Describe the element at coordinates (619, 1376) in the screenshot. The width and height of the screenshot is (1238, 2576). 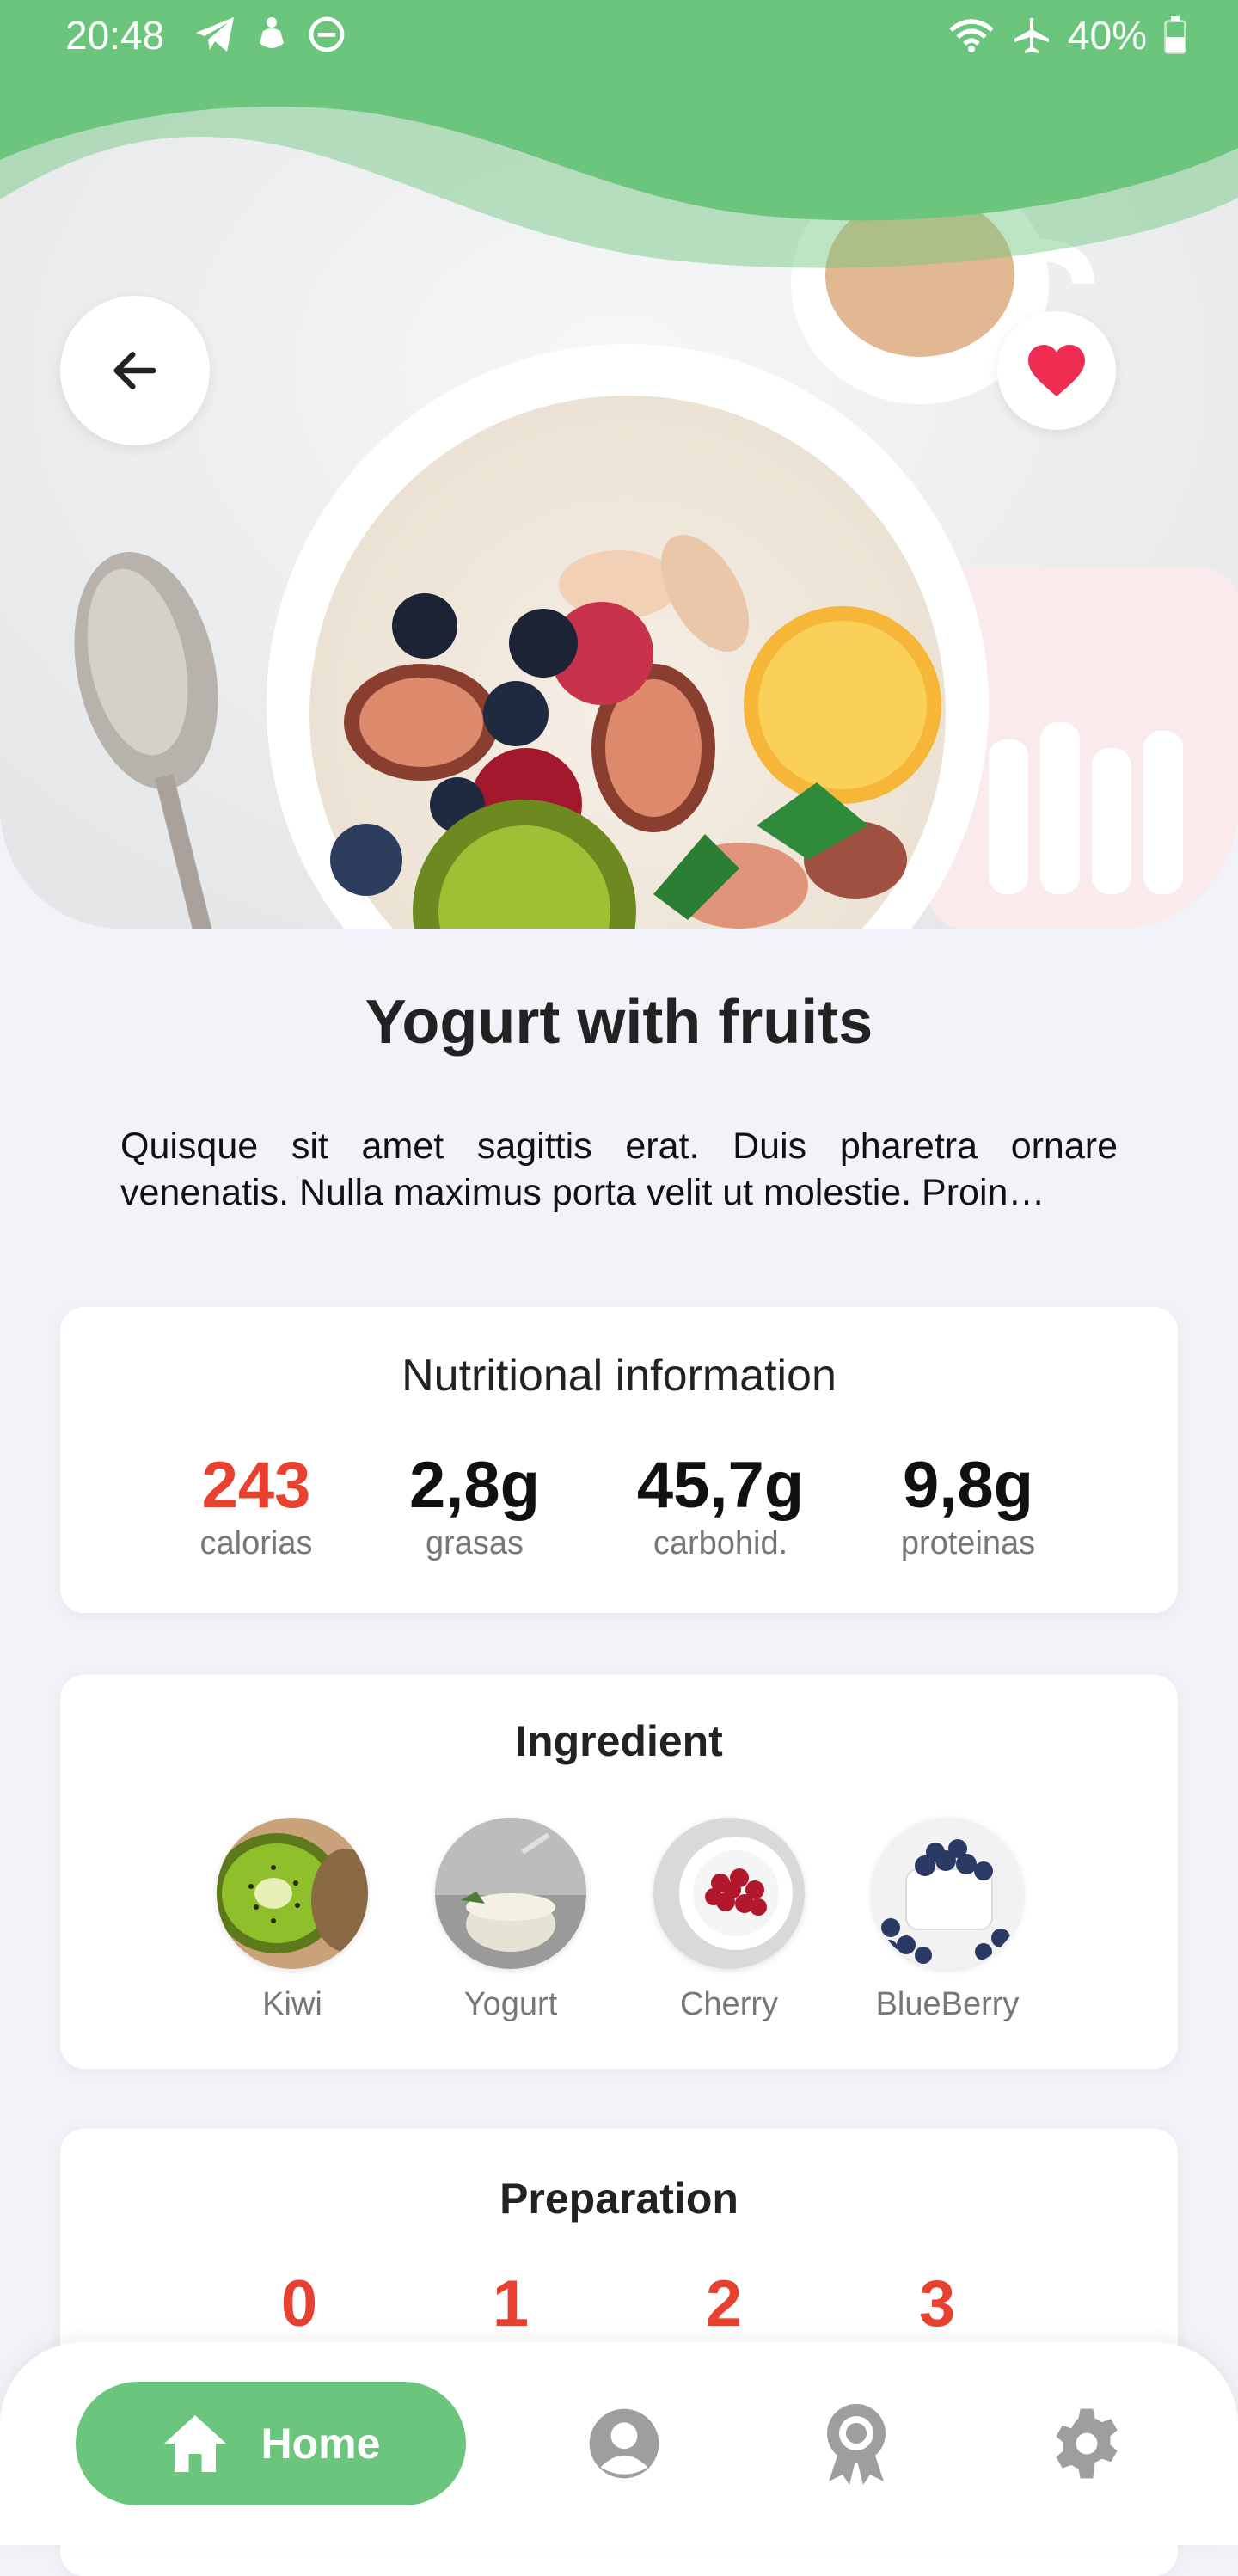
I see `nutrition-title: Nutritional information` at that location.